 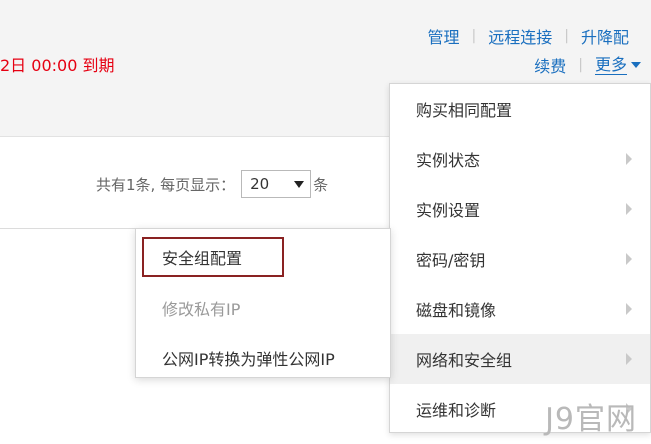 What do you see at coordinates (276, 184) in the screenshot?
I see `page-size-select: 20` at bounding box center [276, 184].